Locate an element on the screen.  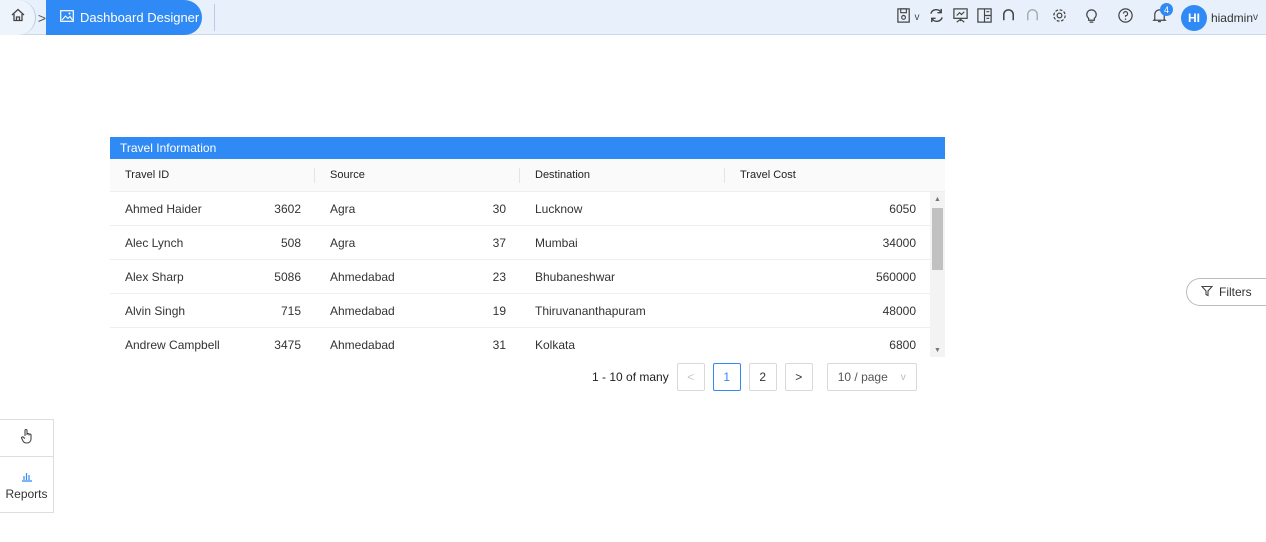
travel-id: 3475 is located at coordinates (287, 344).